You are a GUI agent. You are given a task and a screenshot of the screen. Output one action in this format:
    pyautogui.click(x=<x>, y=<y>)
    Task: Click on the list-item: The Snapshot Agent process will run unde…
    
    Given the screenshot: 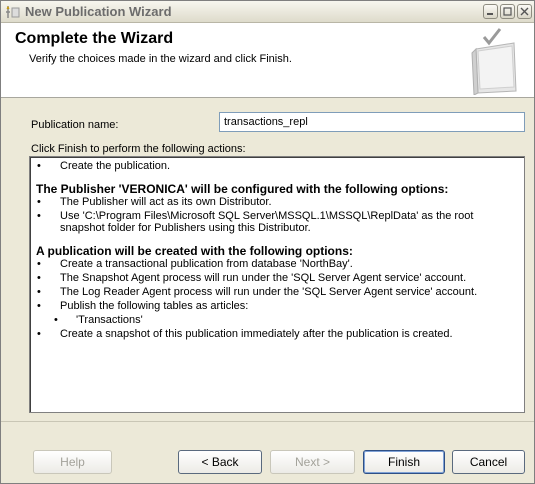 What is the action you would take?
    pyautogui.click(x=277, y=278)
    